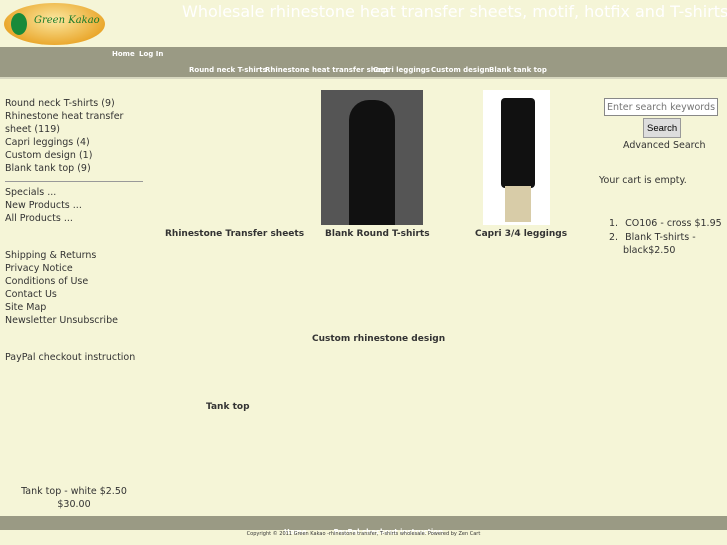 Image resolution: width=727 pixels, height=545 pixels. Describe the element at coordinates (662, 128) in the screenshot. I see `search-button: Search` at that location.